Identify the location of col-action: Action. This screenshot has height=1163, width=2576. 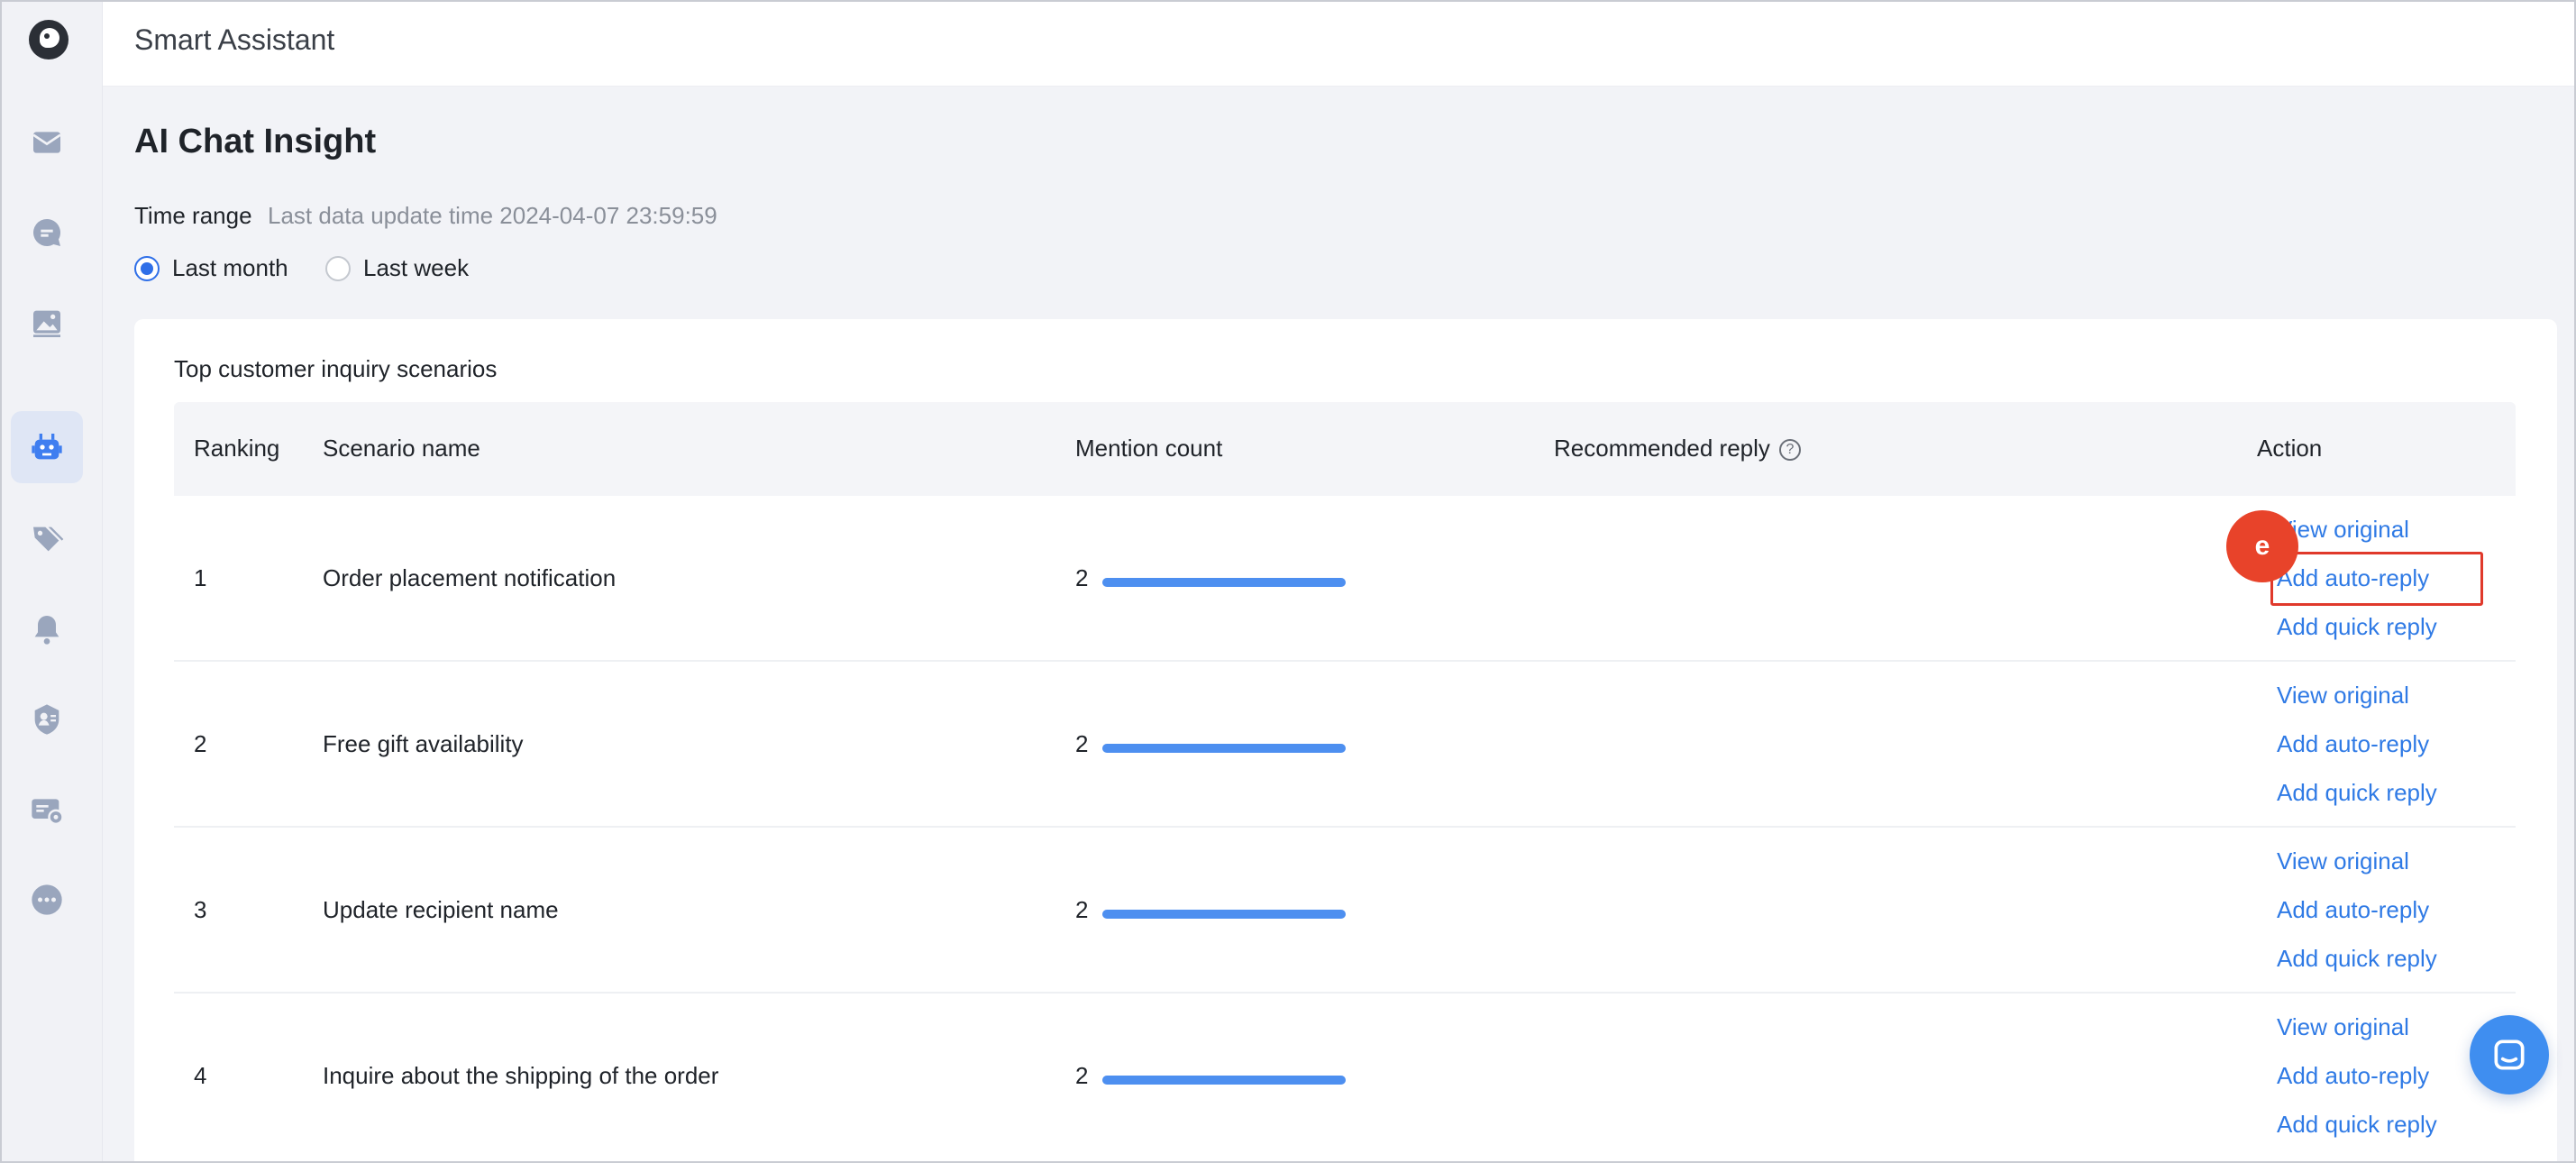
(2290, 448).